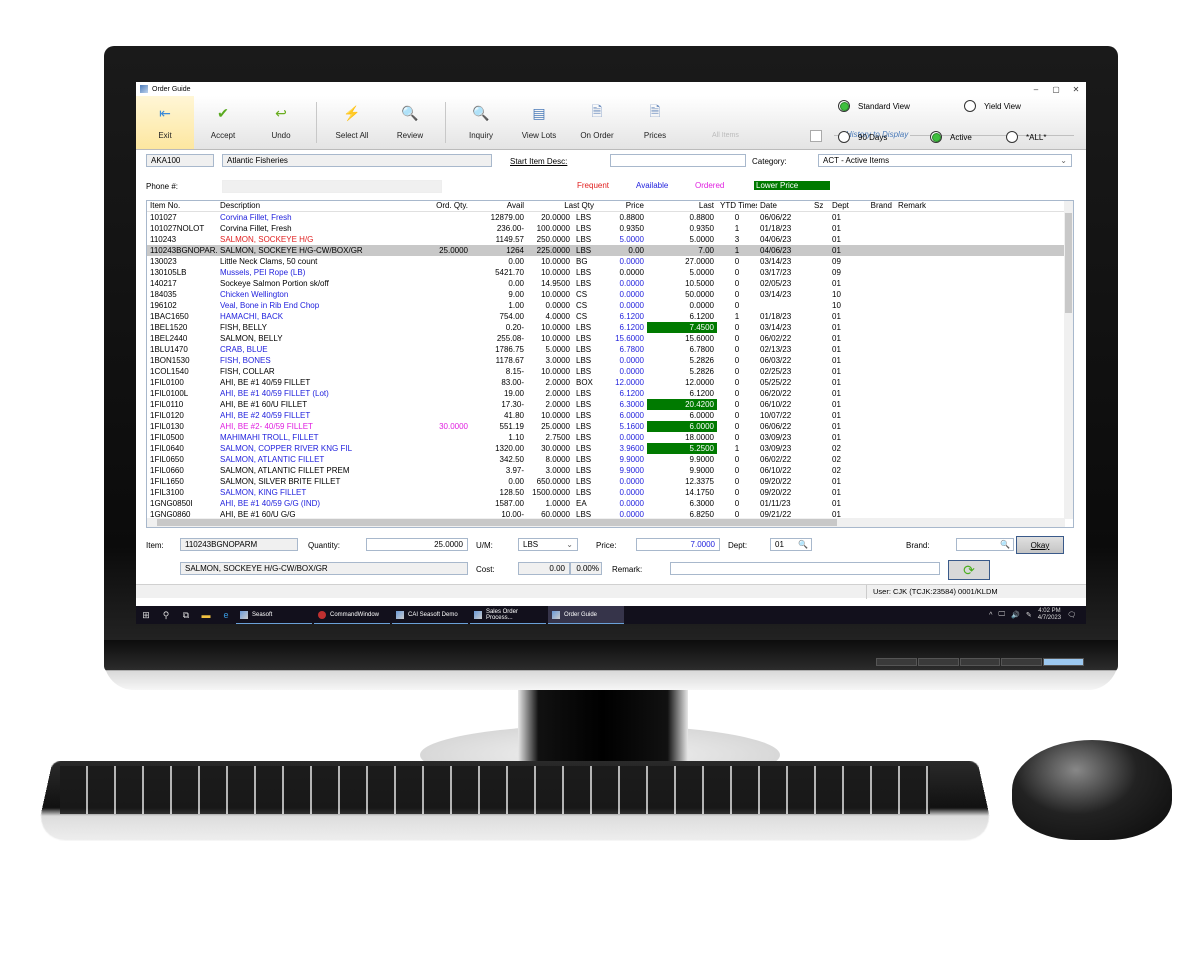  I want to click on undo-button: ↩ Undo, so click(281, 122).